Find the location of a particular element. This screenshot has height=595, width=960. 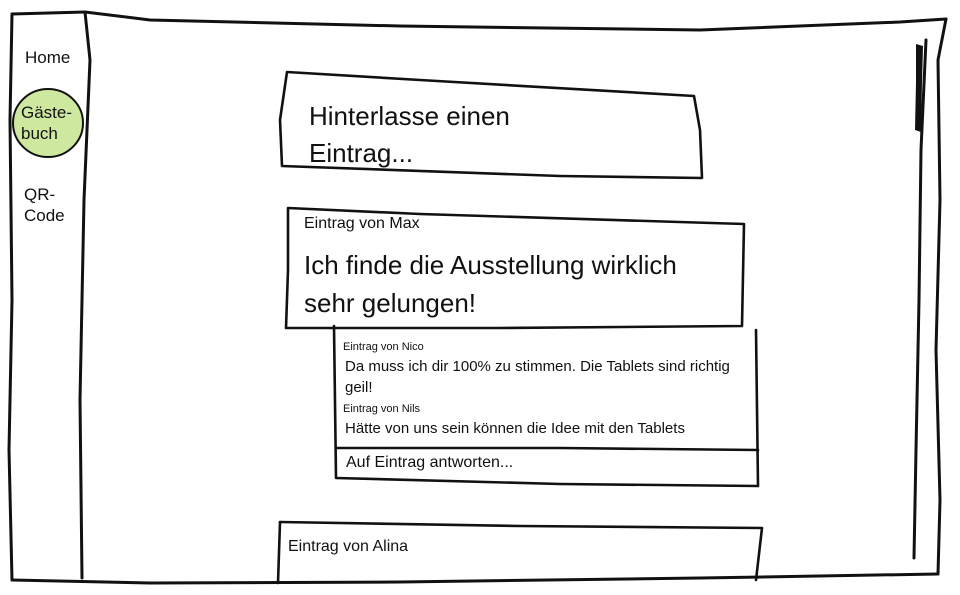

sidebar-item-home: Home is located at coordinates (47, 57).